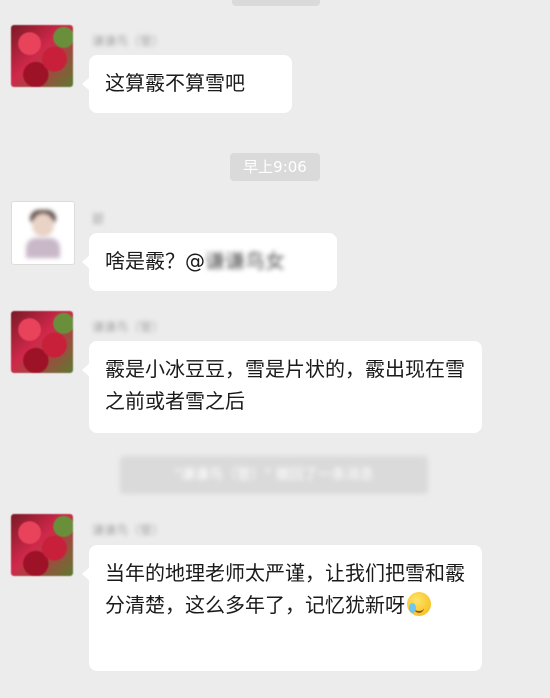  What do you see at coordinates (175, 83) in the screenshot?
I see `message-text: 这算霰不算雪吧` at bounding box center [175, 83].